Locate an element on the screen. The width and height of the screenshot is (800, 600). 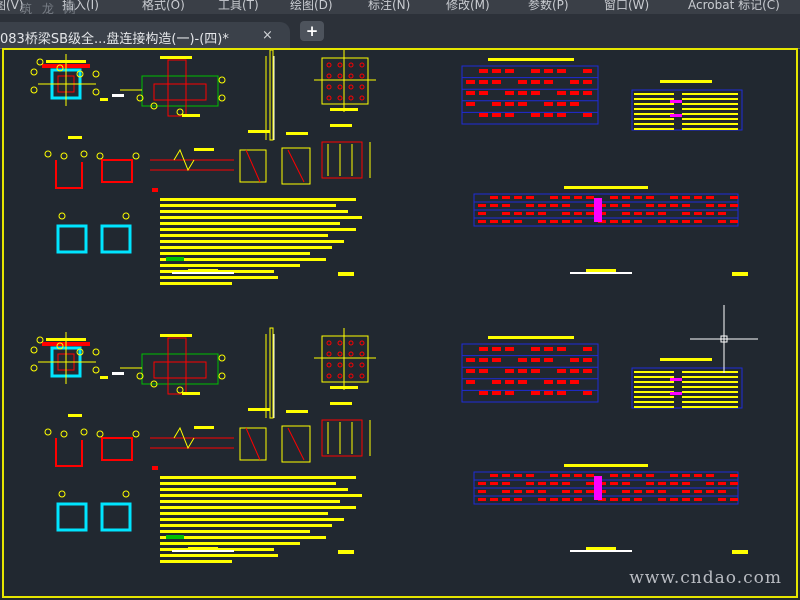
menu-tools: 工具(T) is located at coordinates (238, 6).